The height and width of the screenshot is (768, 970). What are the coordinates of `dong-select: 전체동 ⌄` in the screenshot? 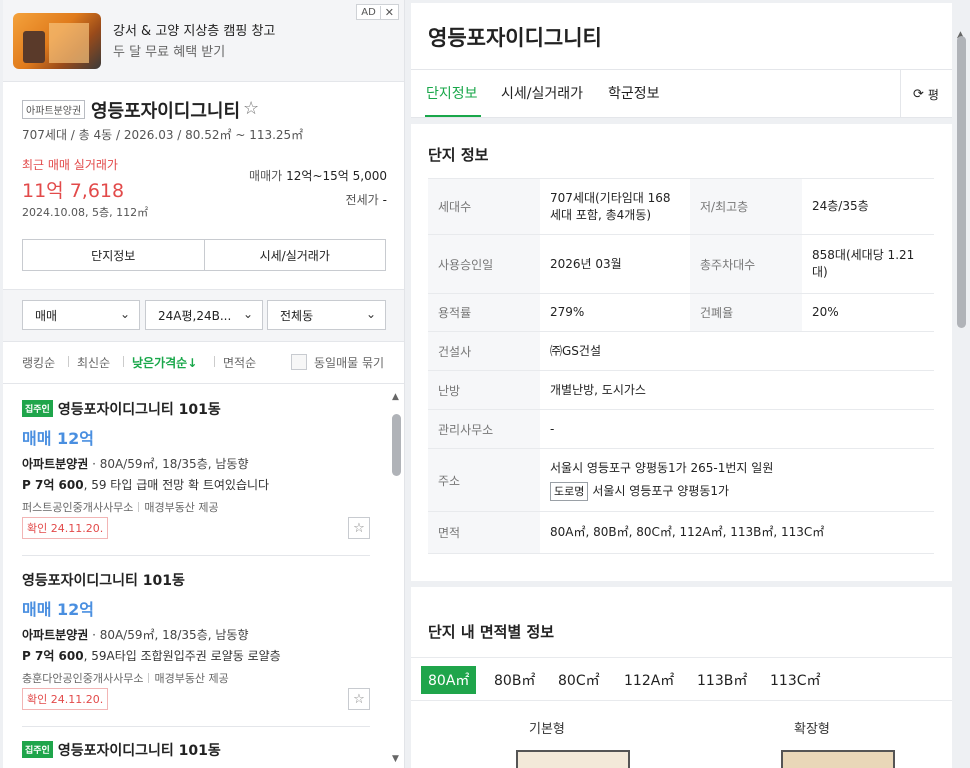 It's located at (326, 315).